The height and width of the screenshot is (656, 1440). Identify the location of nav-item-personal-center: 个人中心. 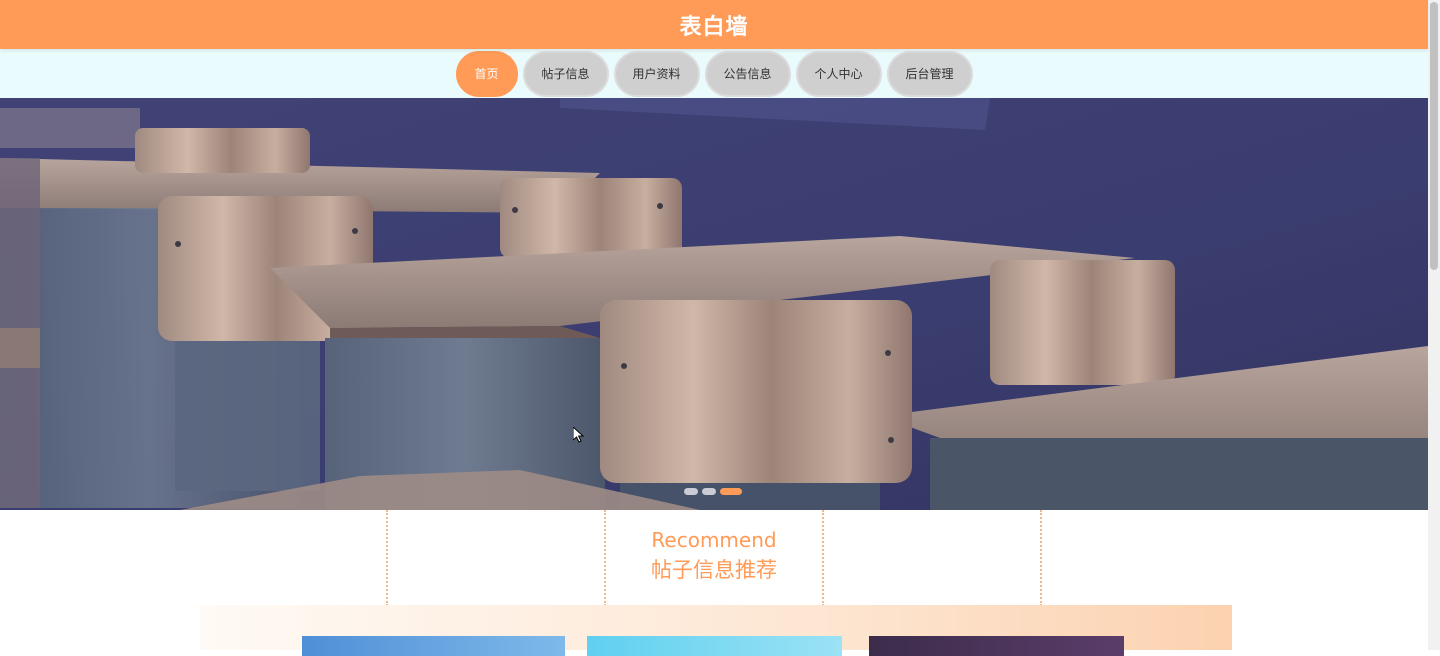
(838, 73).